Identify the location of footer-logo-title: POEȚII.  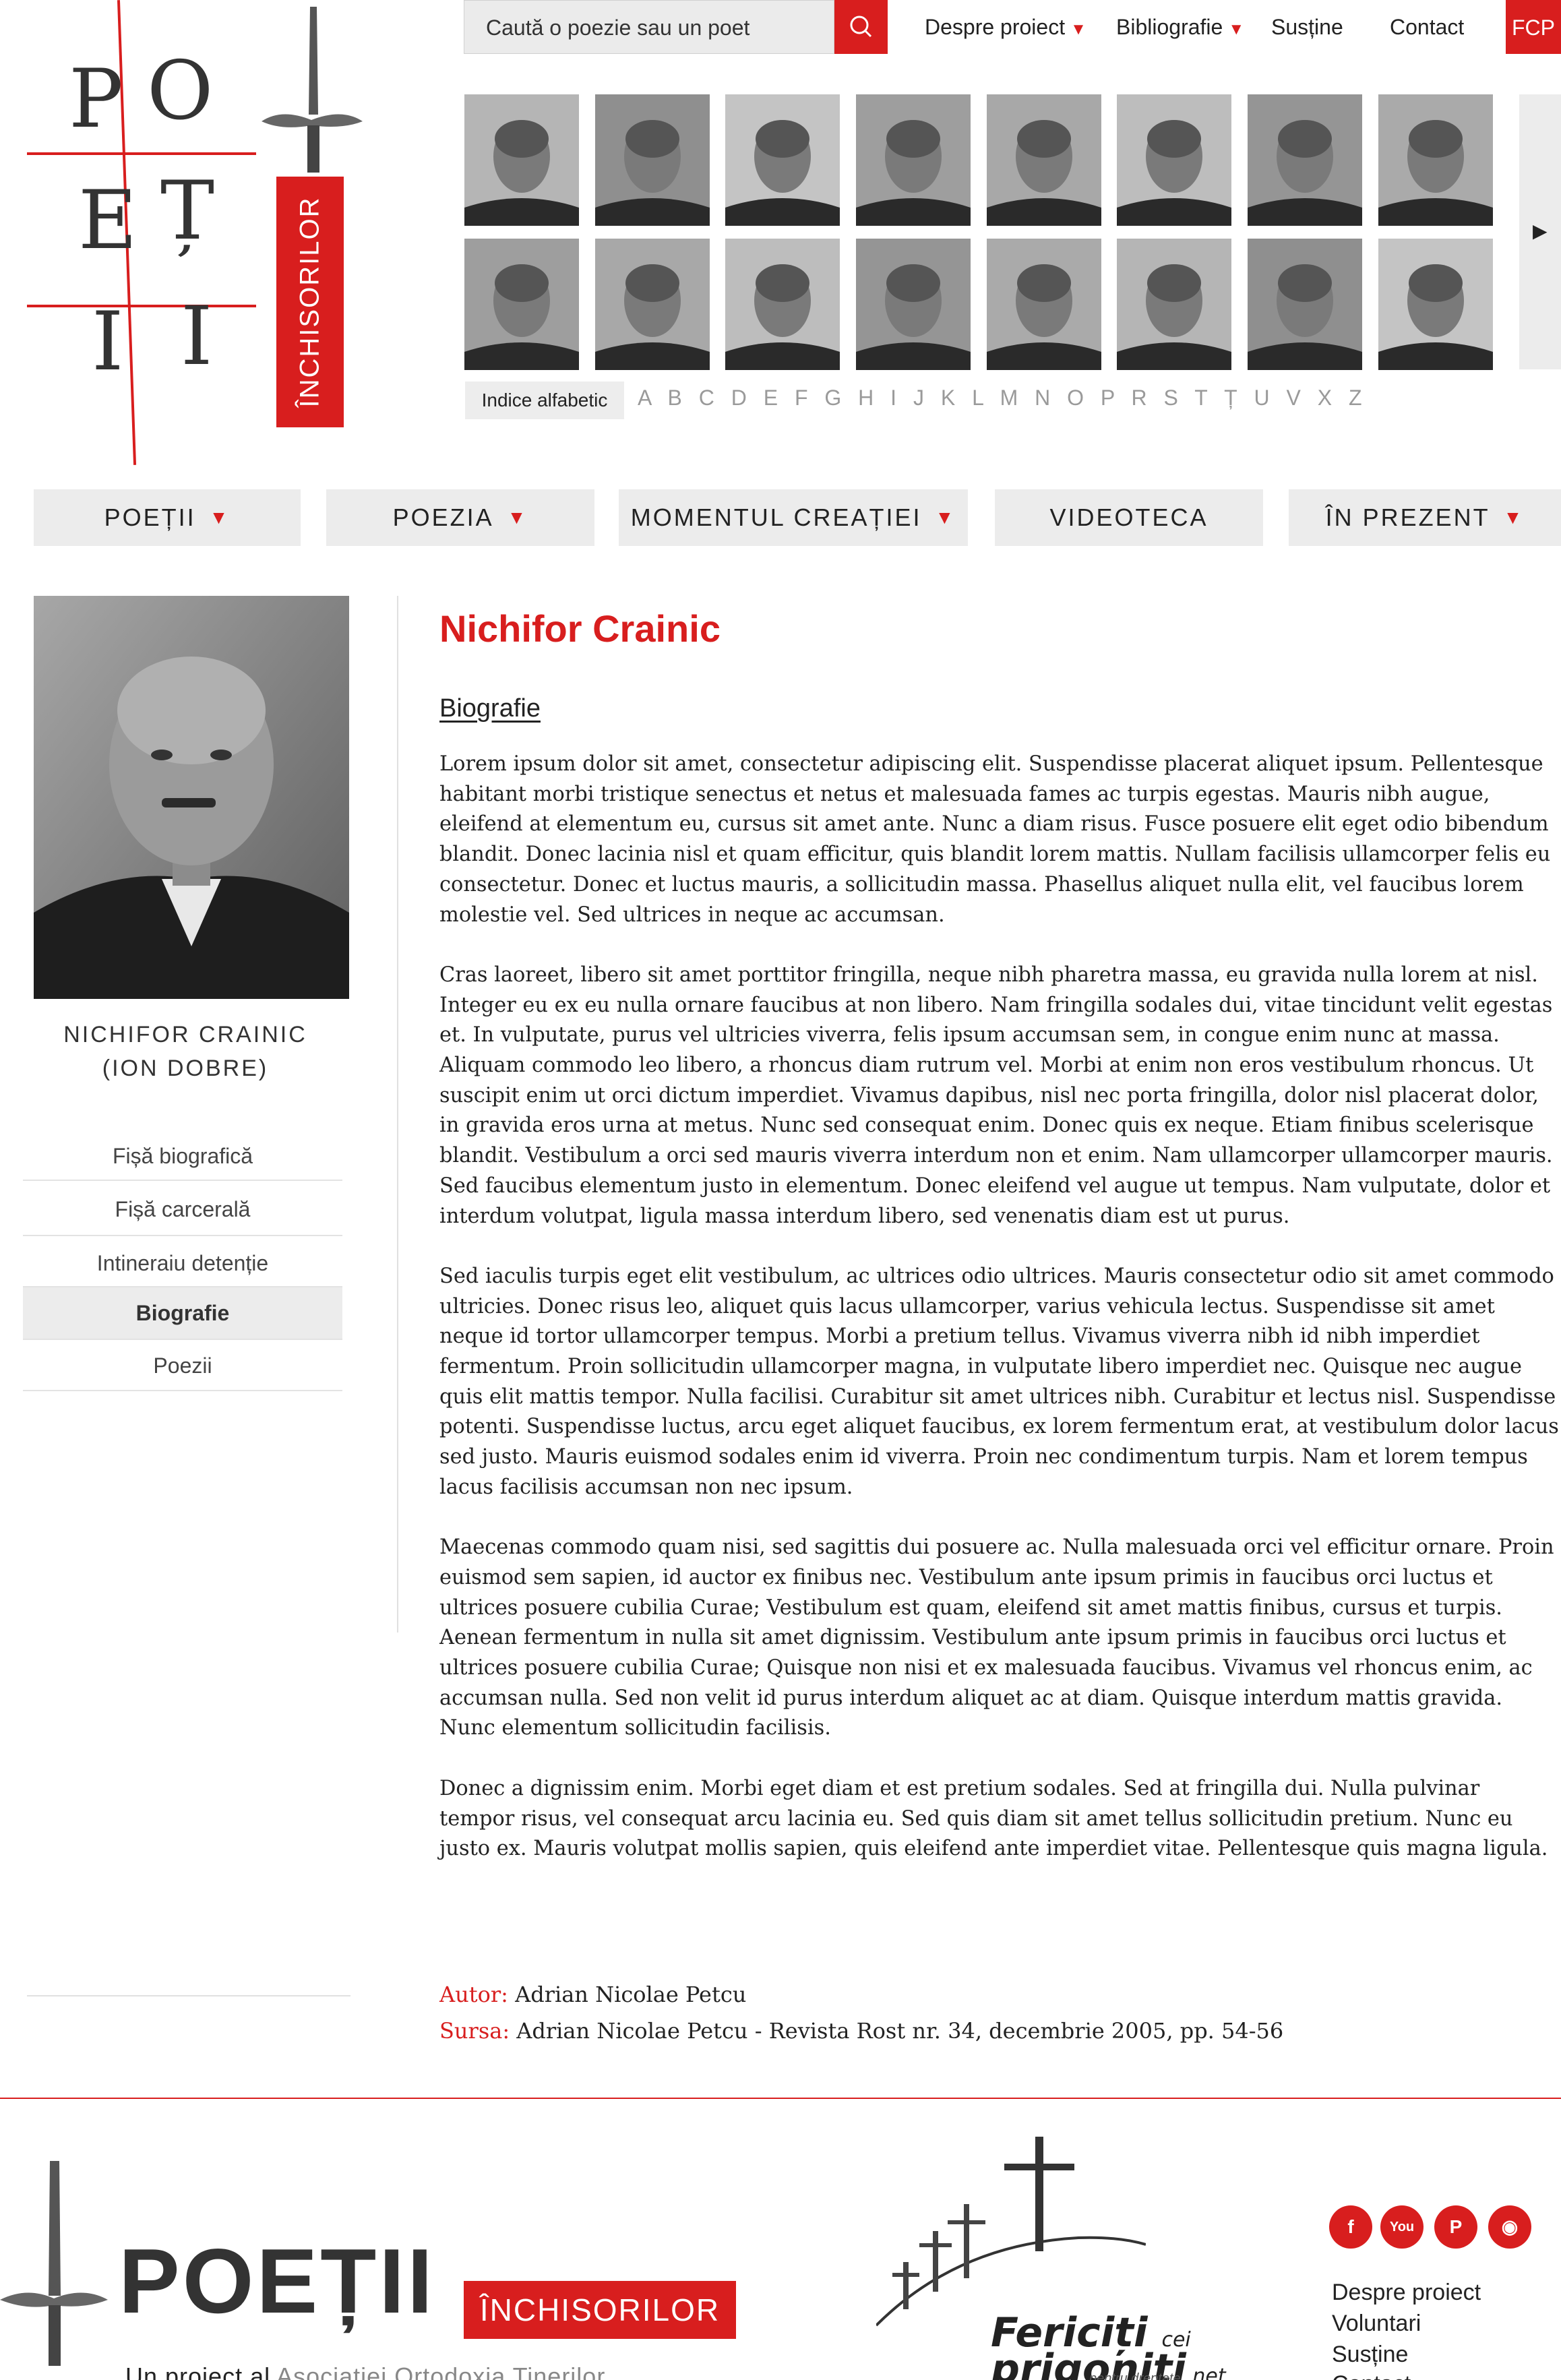
(277, 2281).